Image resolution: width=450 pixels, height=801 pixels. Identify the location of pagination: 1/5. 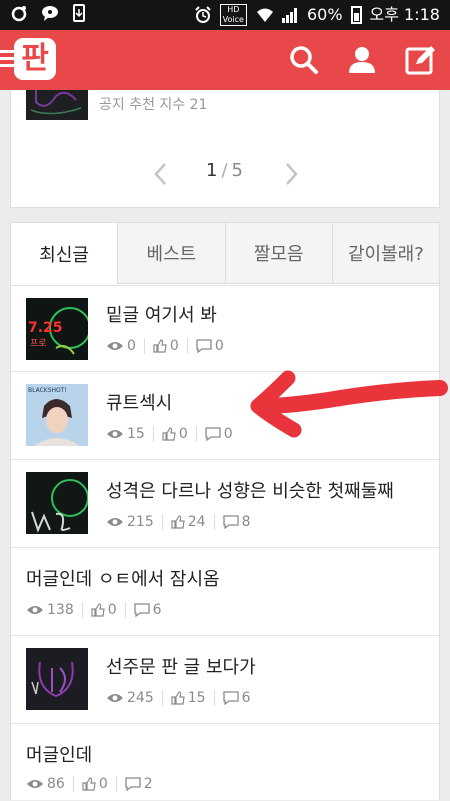
(225, 175).